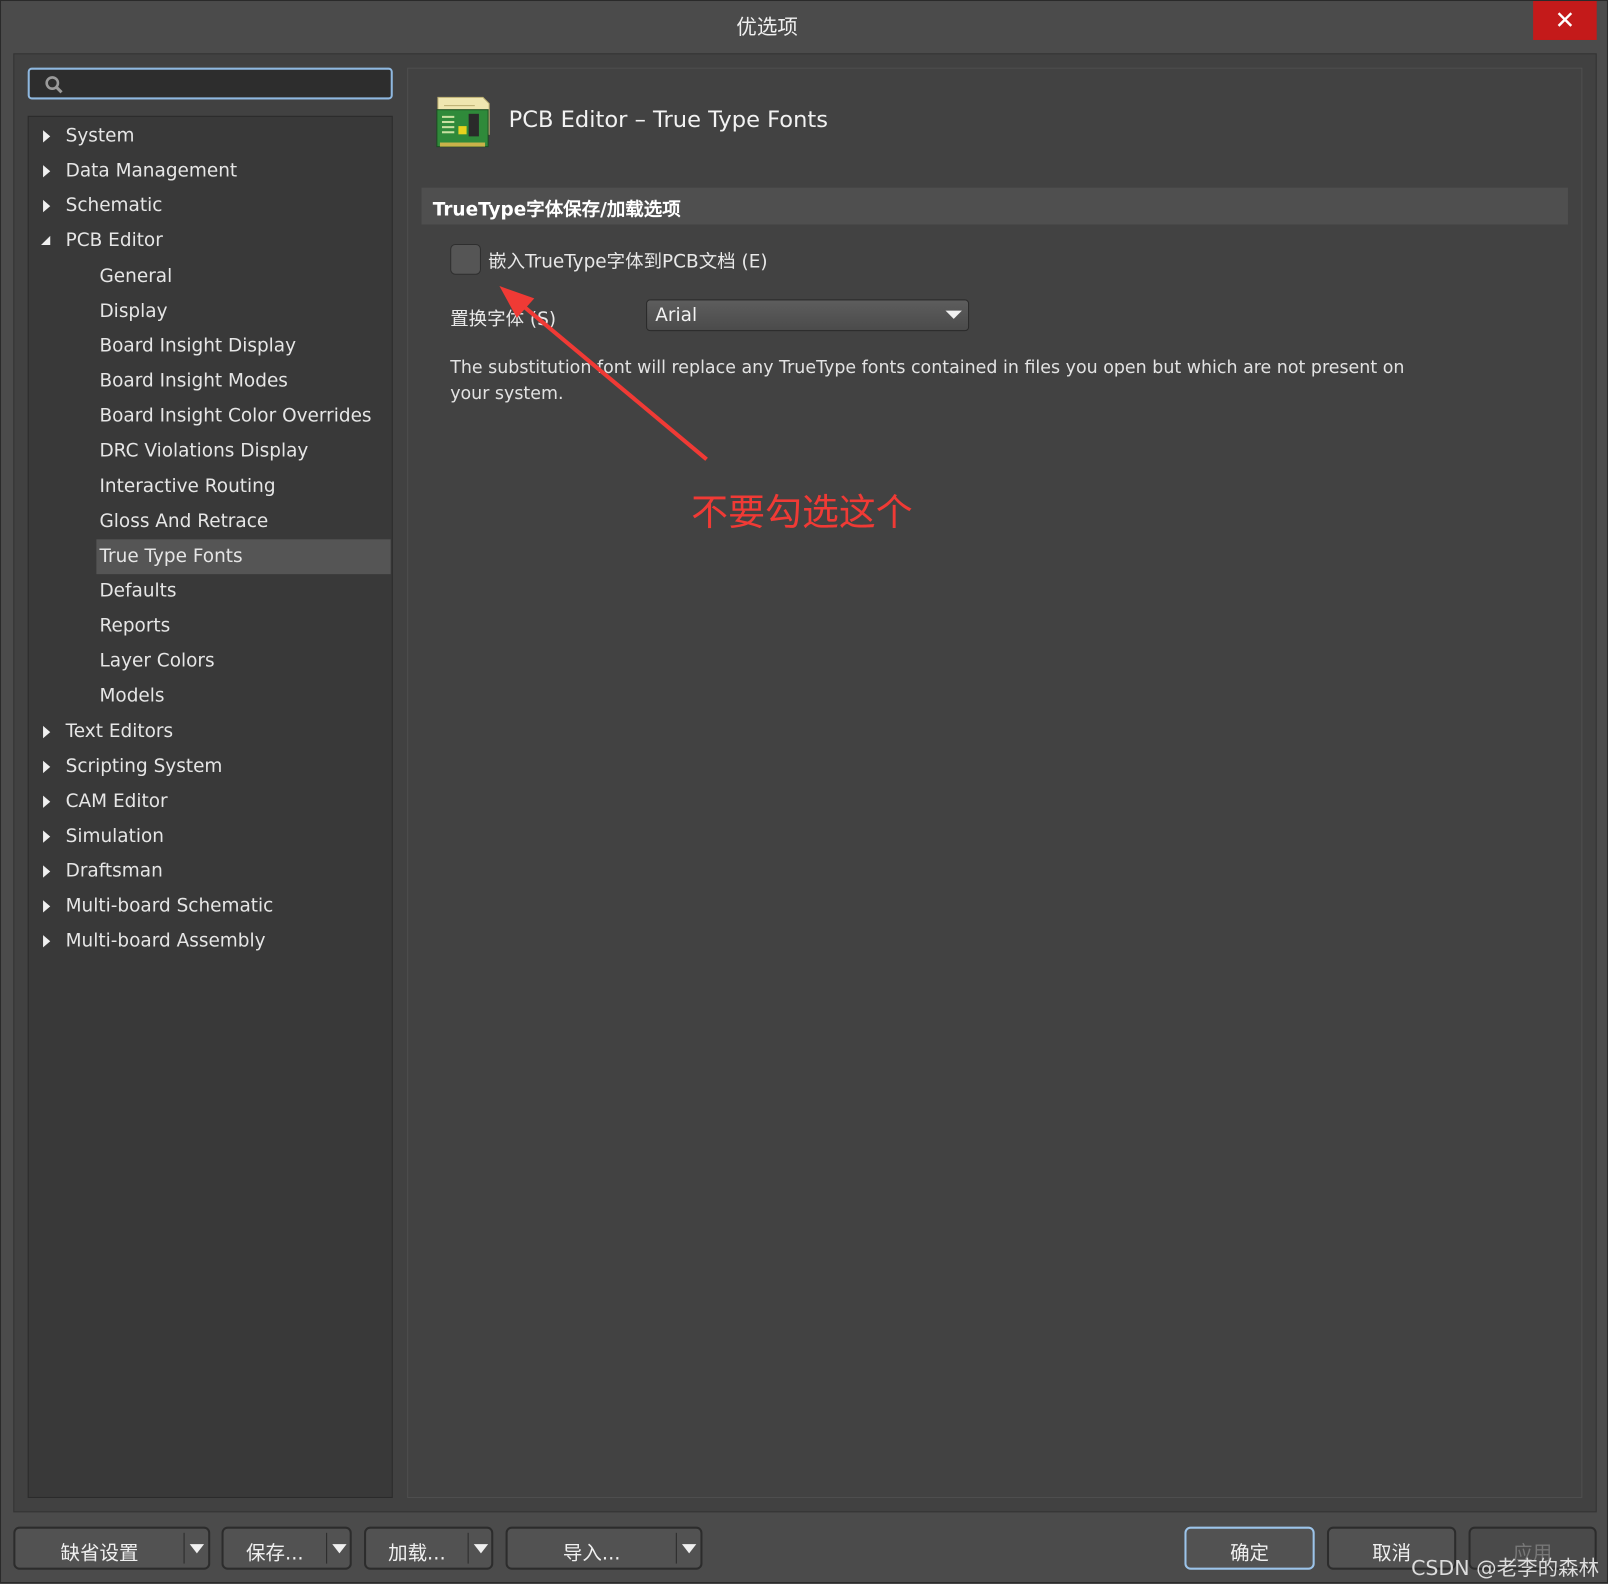  I want to click on section-header: TrueType字体保存/加载选项, so click(994, 206).